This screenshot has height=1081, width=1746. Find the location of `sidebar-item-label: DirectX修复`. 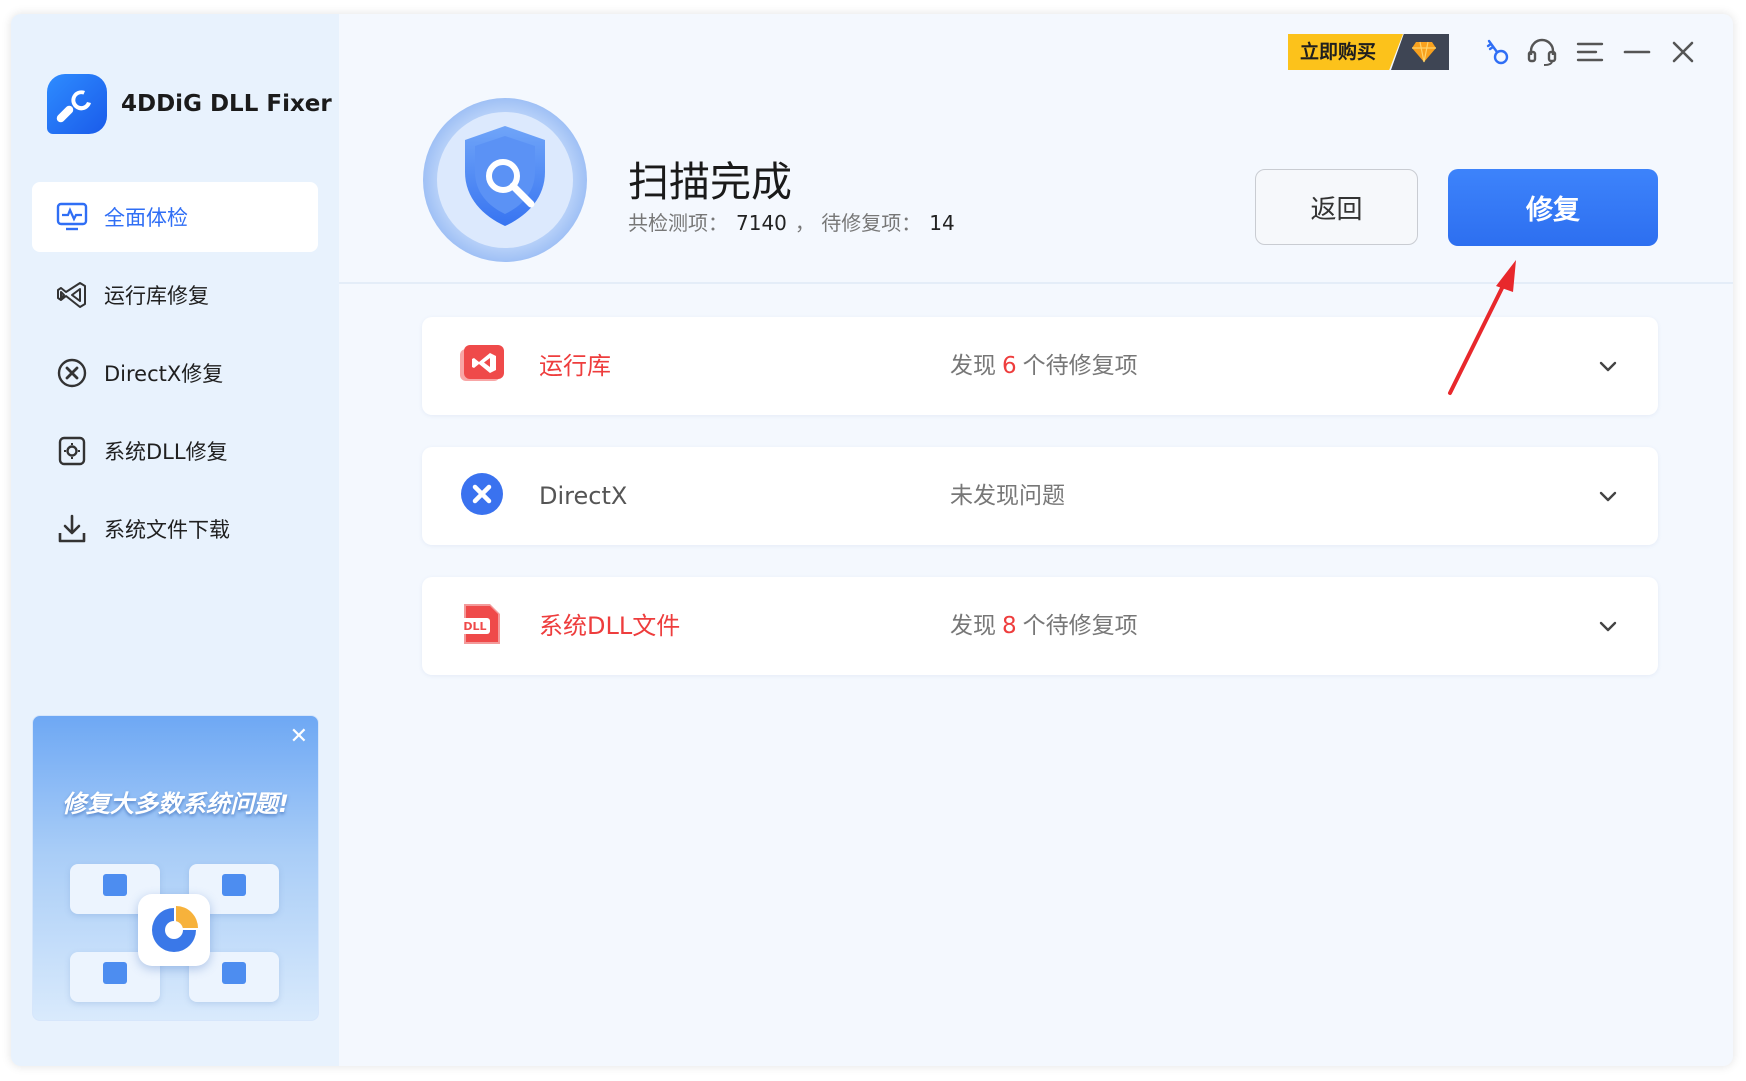

sidebar-item-label: DirectX修复 is located at coordinates (164, 374).